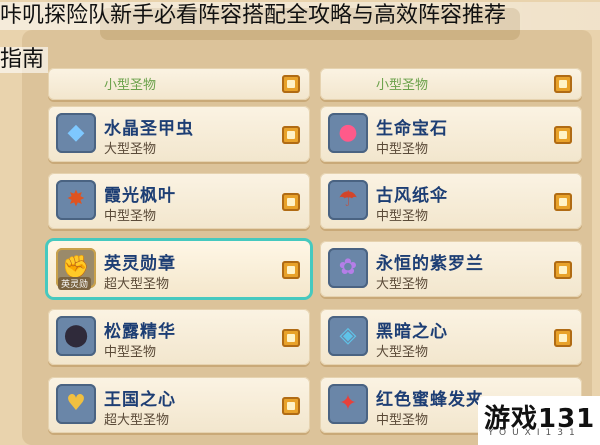 The height and width of the screenshot is (445, 600). Describe the element at coordinates (430, 264) in the screenshot. I see `relic-name: 永恒的紫罗兰` at that location.